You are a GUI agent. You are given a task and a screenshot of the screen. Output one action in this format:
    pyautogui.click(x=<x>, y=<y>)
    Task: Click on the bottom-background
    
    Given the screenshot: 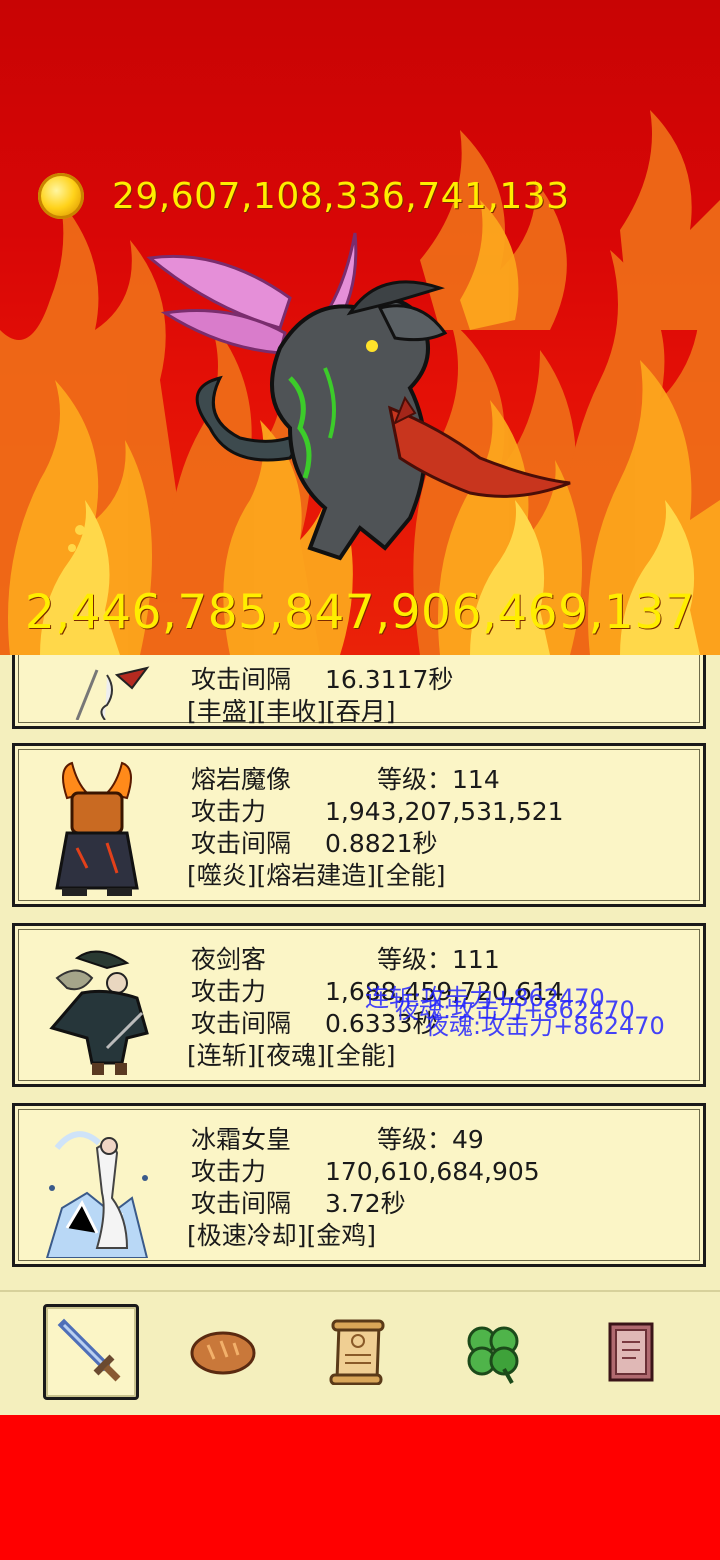 What is the action you would take?
    pyautogui.click(x=360, y=1487)
    